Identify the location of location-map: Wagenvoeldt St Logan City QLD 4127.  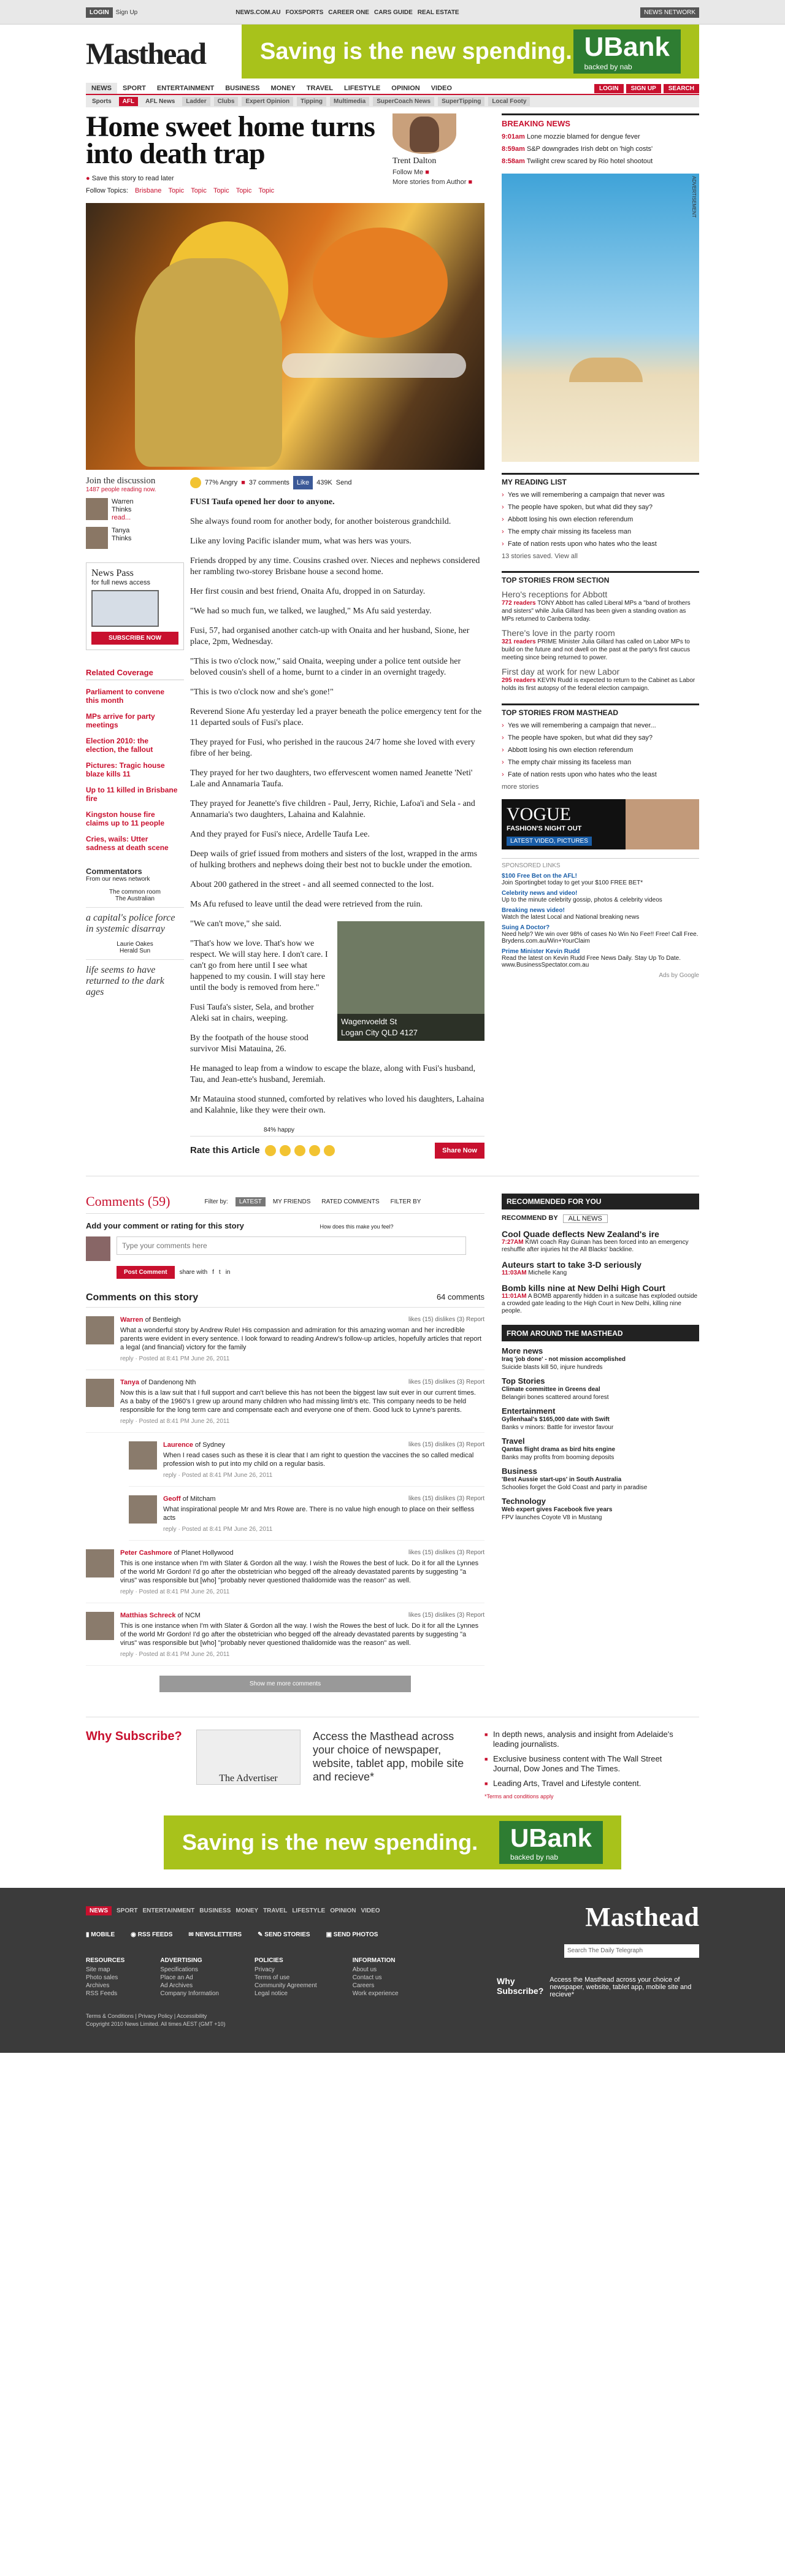
(410, 981).